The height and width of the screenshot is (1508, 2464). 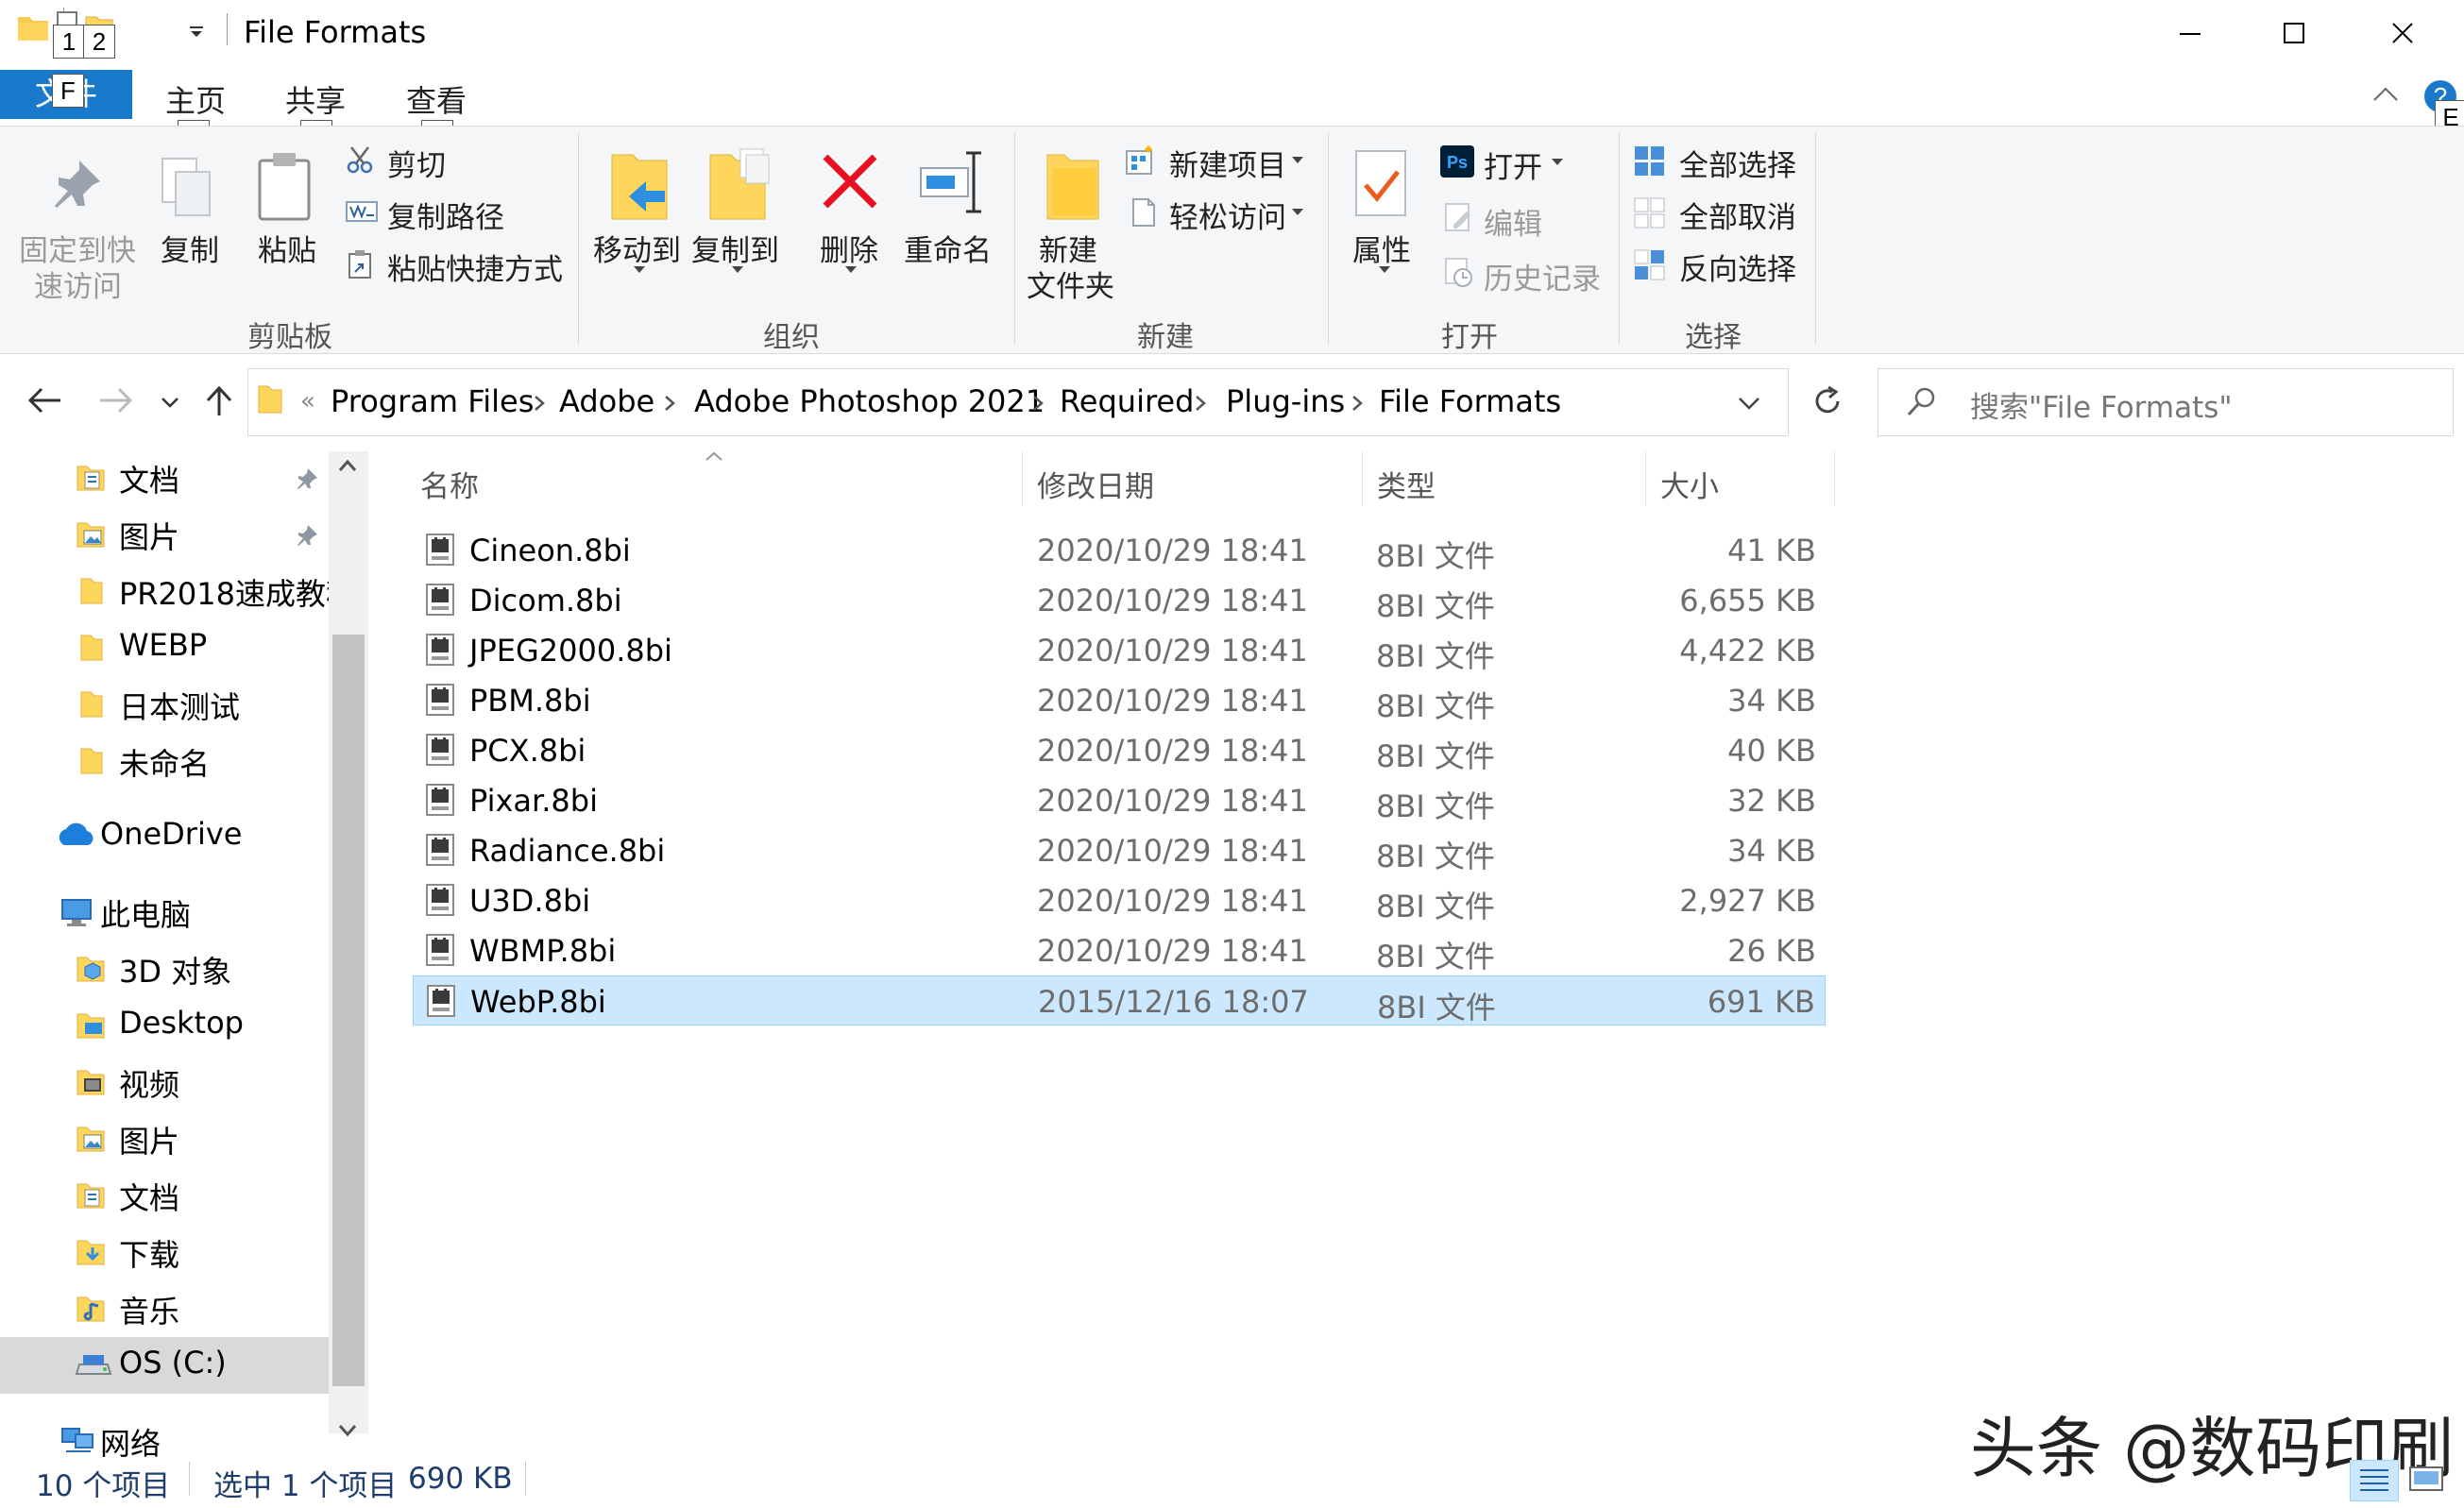 What do you see at coordinates (1119, 950) in the screenshot?
I see `file-row: WBMP.8bi 2020/10/29 18:41 8BI 文件 26 KB` at bounding box center [1119, 950].